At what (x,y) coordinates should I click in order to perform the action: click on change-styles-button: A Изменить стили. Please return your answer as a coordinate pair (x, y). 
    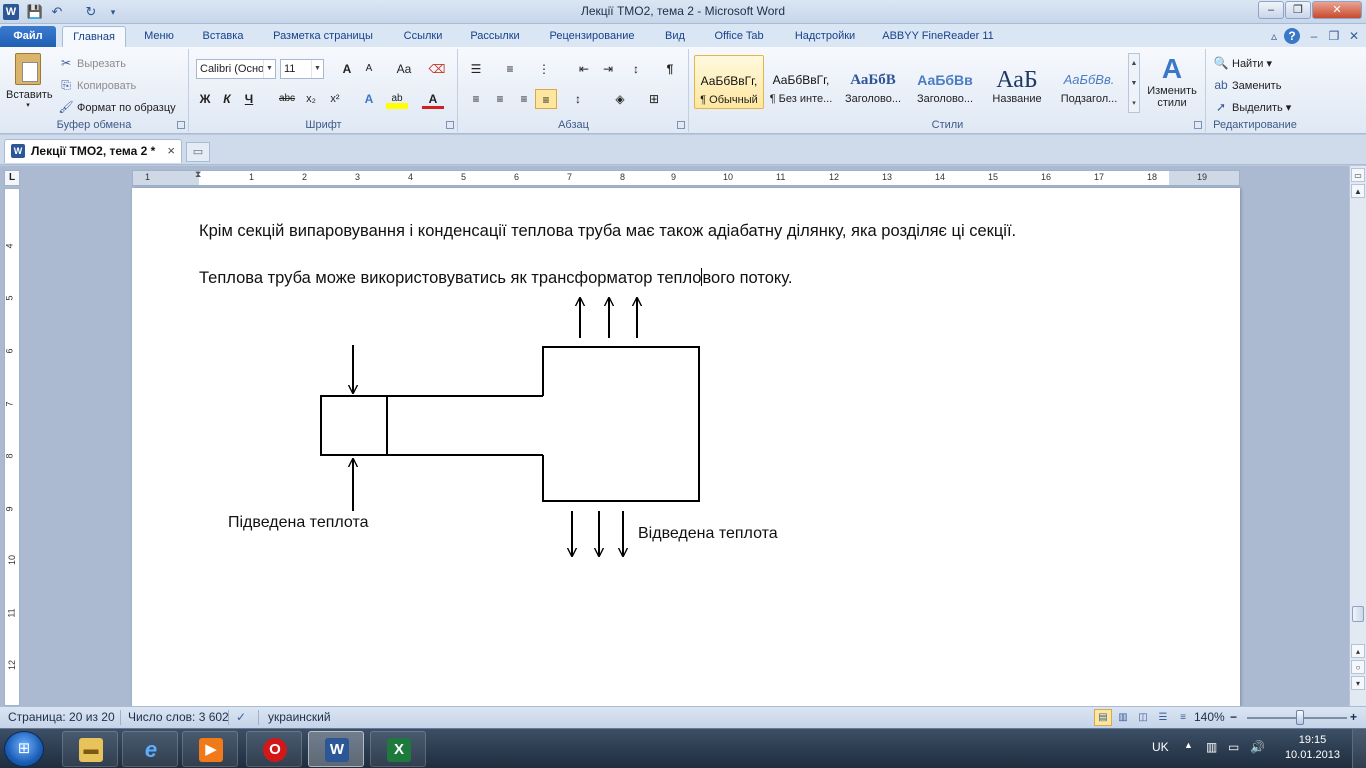
    Looking at the image, I should click on (1172, 84).